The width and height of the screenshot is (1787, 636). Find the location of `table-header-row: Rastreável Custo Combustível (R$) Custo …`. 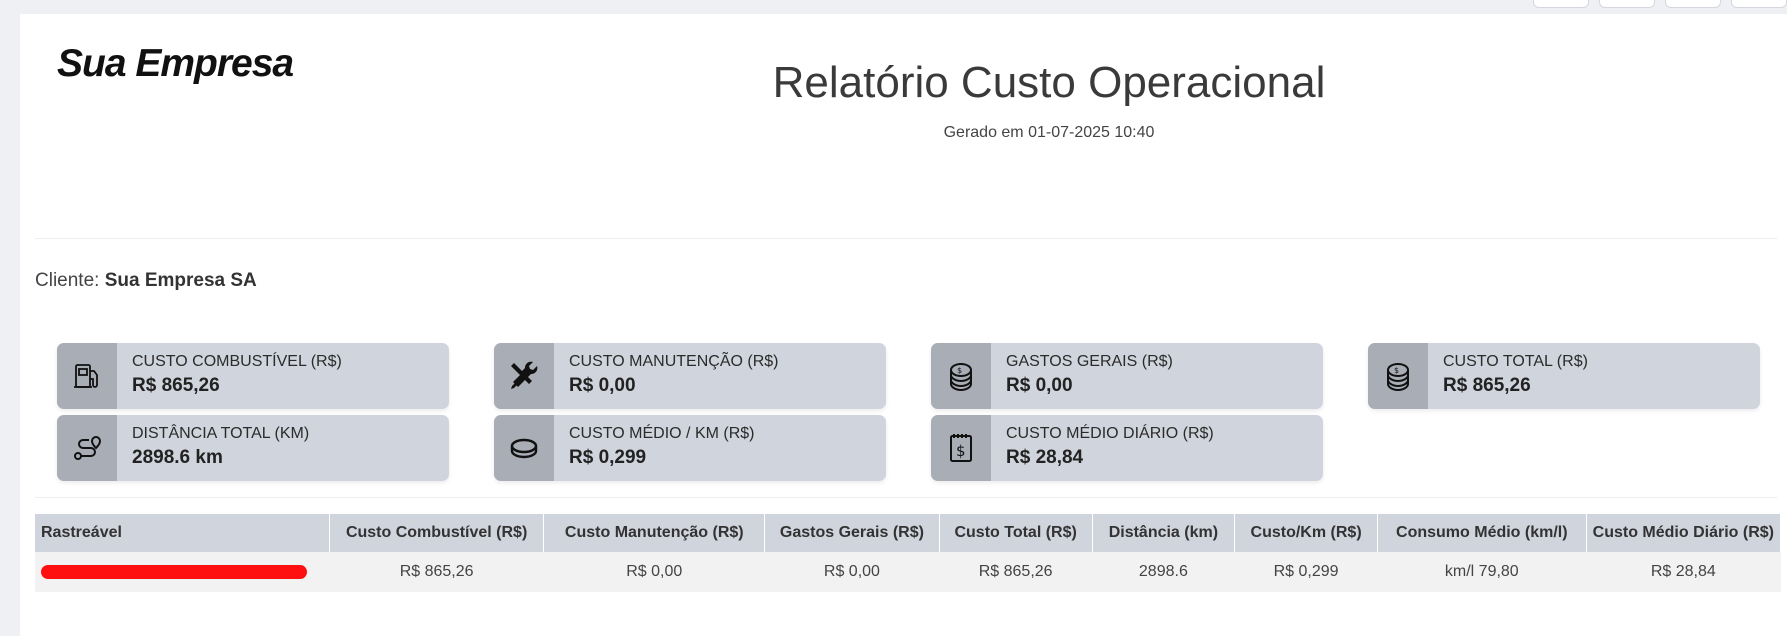

table-header-row: Rastreável Custo Combustível (R$) Custo … is located at coordinates (908, 533).